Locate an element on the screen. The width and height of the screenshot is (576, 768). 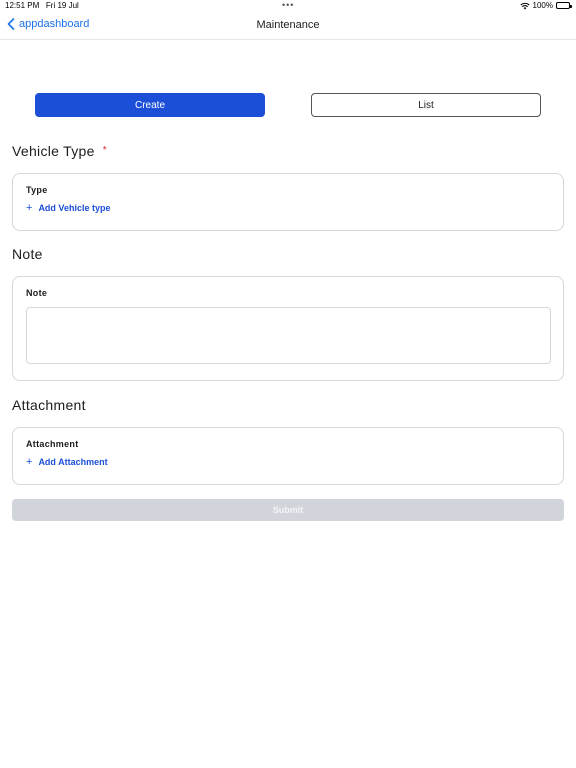
add-attachment-label: Add Attachment is located at coordinates (73, 462).